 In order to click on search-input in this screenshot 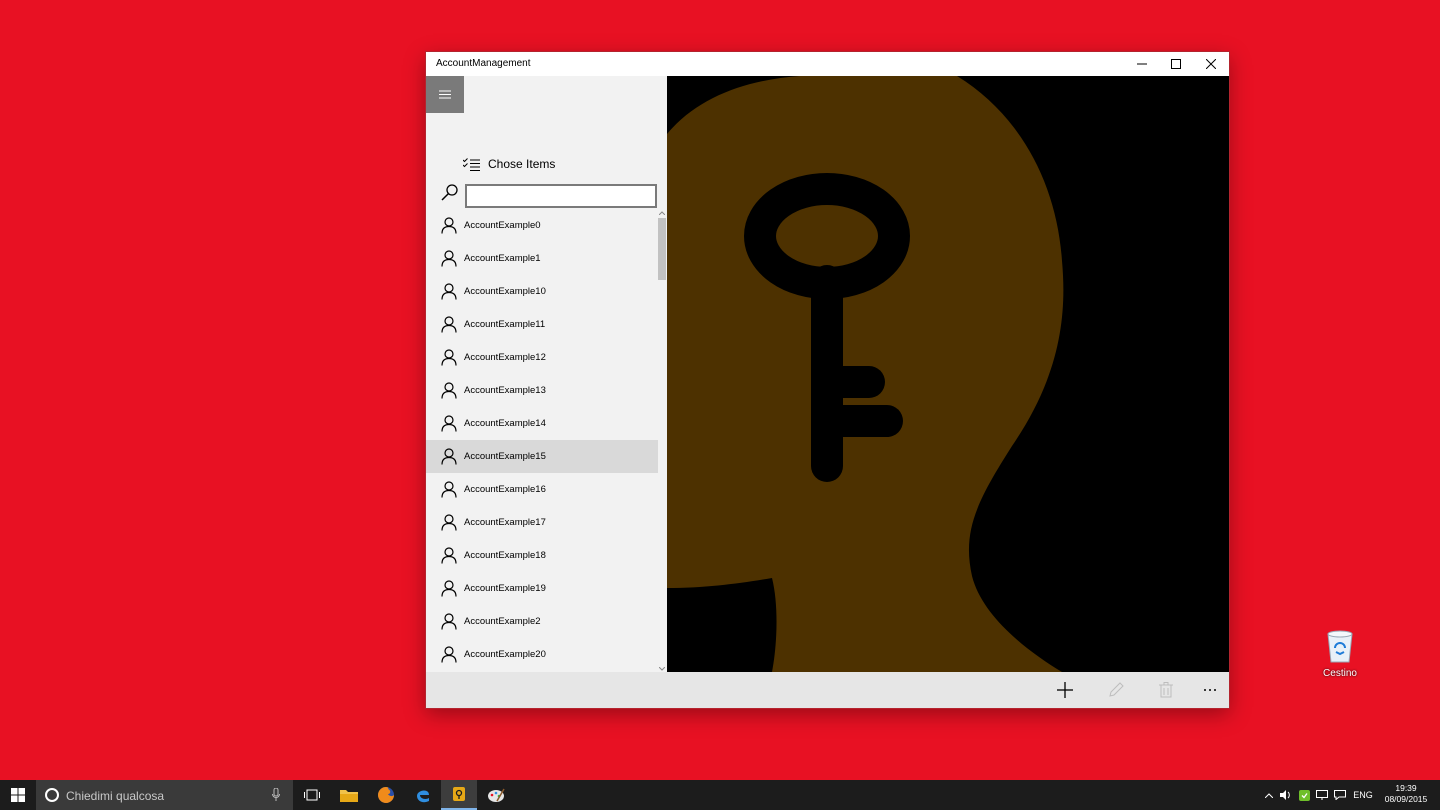, I will do `click(561, 196)`.